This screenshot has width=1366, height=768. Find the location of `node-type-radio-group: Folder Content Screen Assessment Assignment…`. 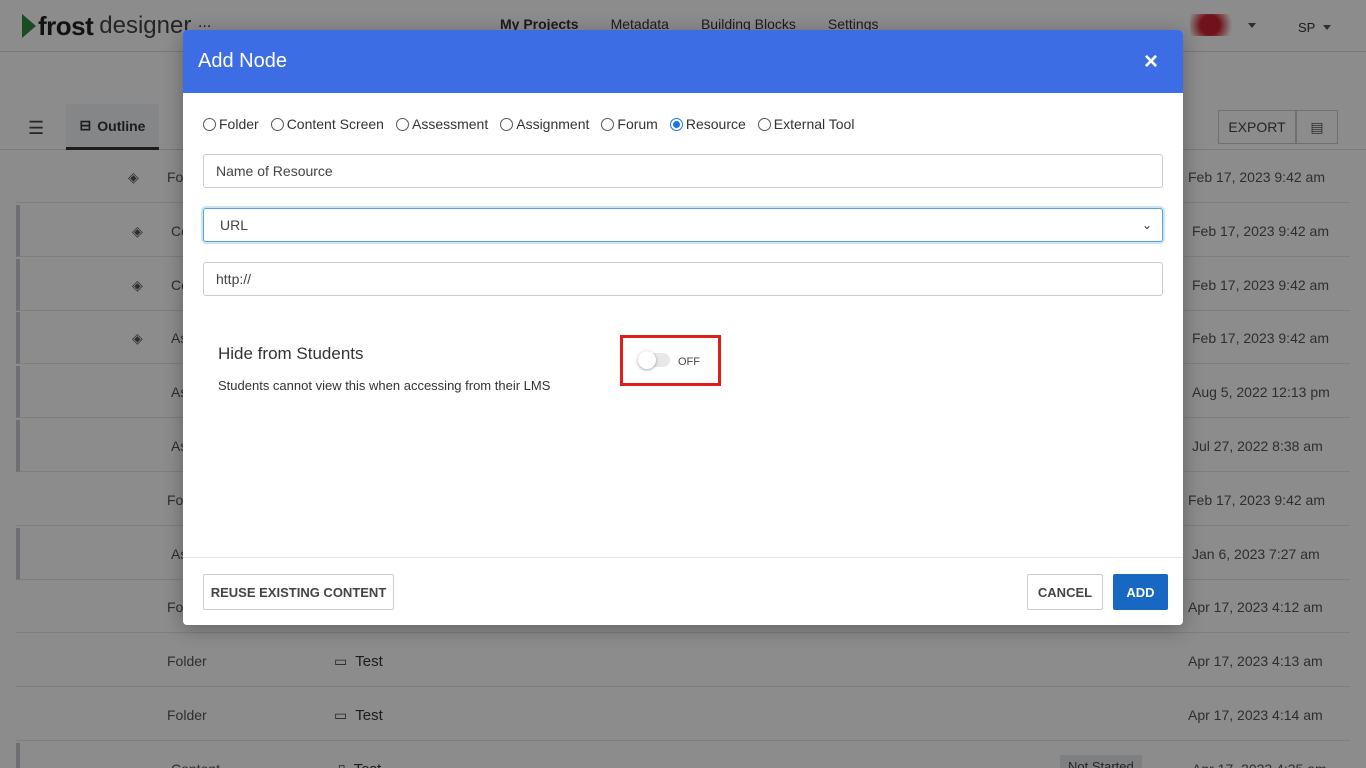

node-type-radio-group: Folder Content Screen Assessment Assignment… is located at coordinates (528, 124).